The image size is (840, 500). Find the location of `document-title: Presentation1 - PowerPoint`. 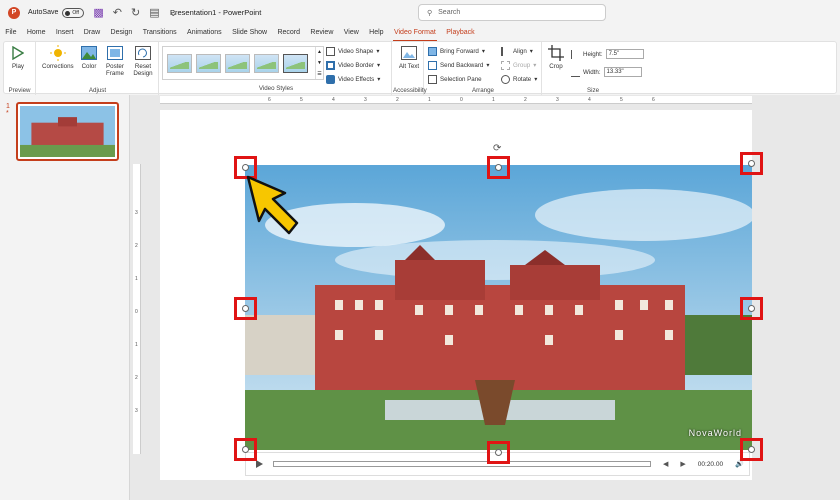

document-title: Presentation1 - PowerPoint is located at coordinates (216, 12).